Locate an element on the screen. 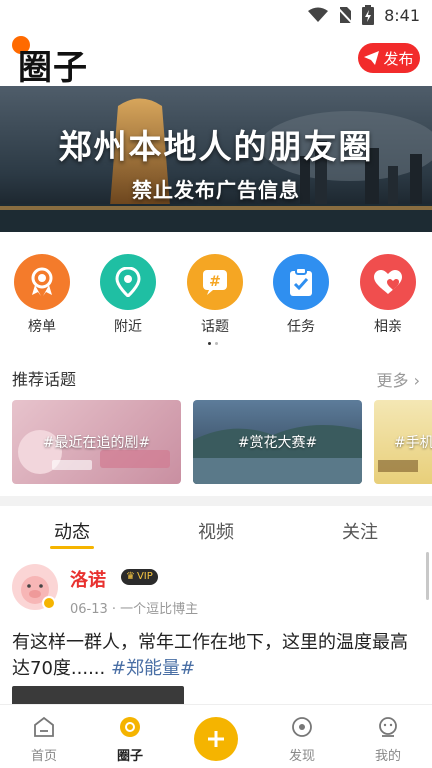 Image resolution: width=432 pixels, height=768 pixels. page-title: 圈子 is located at coordinates (53, 68).